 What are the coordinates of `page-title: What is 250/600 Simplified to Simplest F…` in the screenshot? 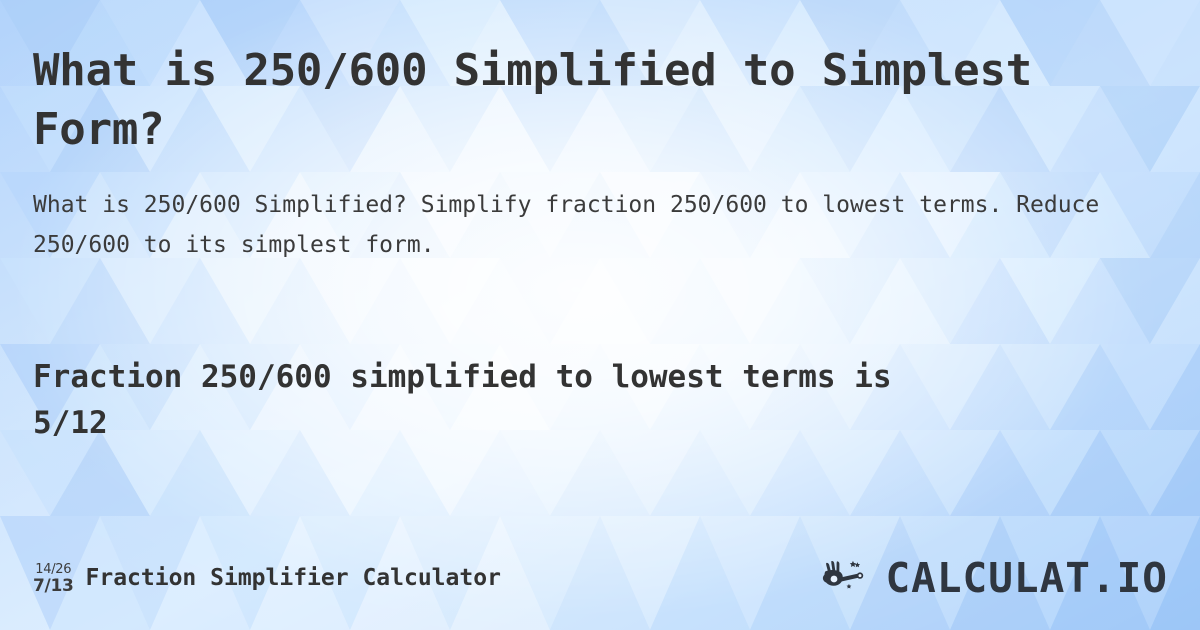 It's located at (546, 100).